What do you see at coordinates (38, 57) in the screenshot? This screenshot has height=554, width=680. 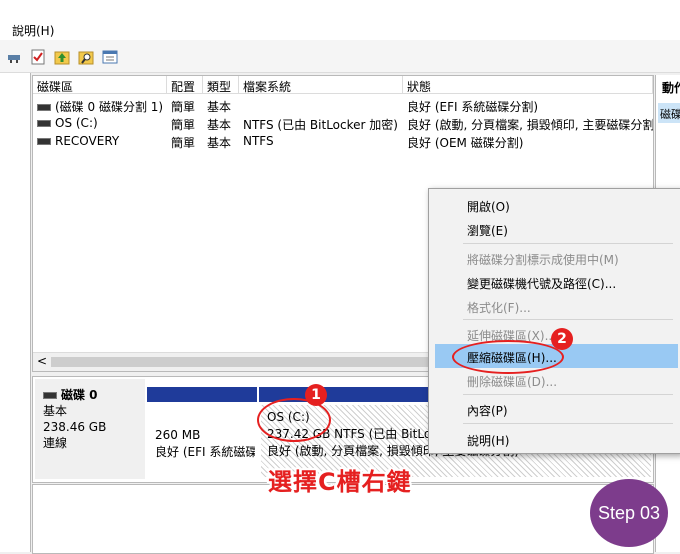 I see `checklist-icon` at bounding box center [38, 57].